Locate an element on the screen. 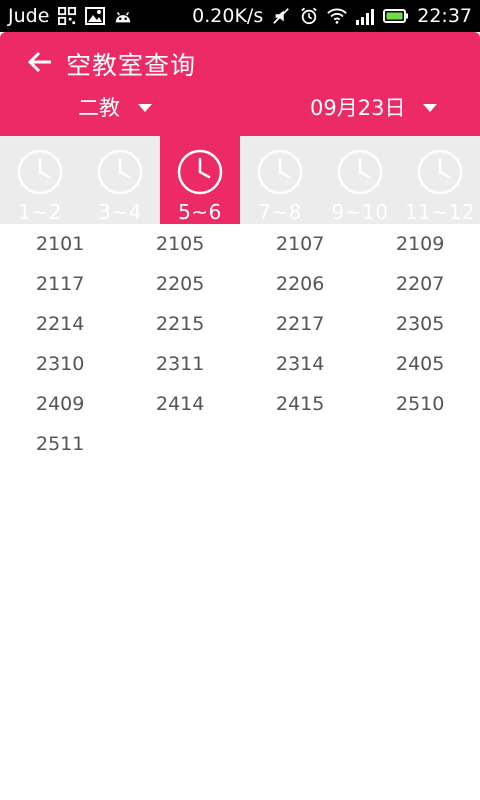  status-bar: Jude 0.20K/s 22:37 is located at coordinates (240, 16).